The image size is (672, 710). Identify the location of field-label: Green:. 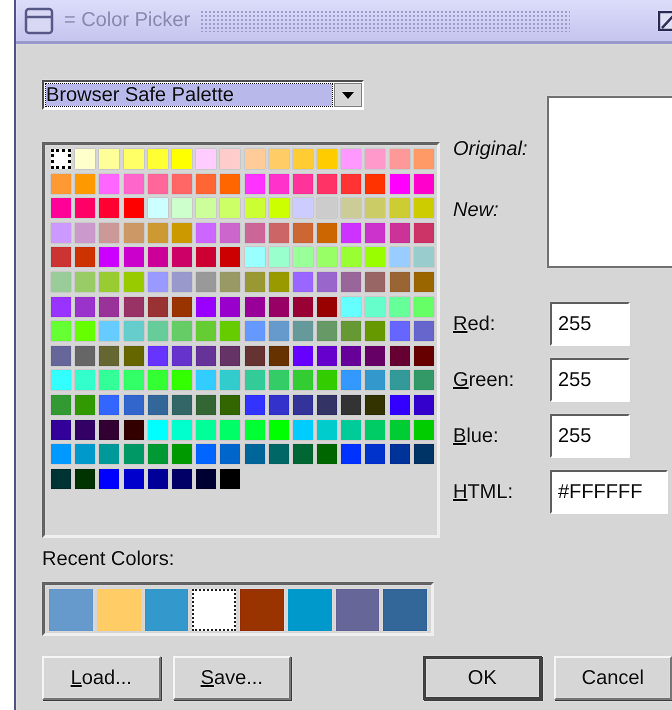
(484, 380).